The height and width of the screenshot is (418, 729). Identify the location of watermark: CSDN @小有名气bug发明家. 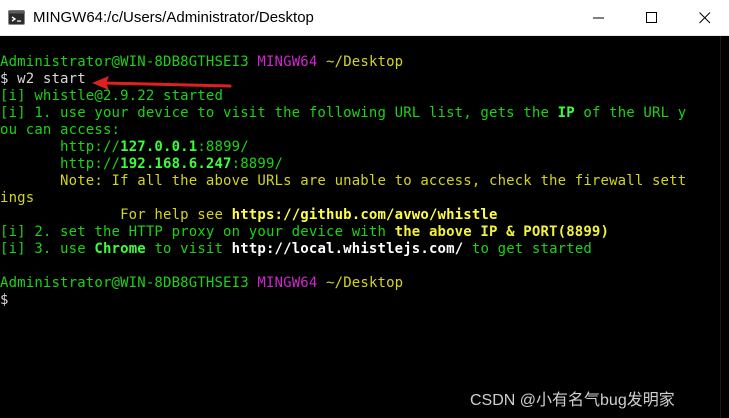
(572, 400).